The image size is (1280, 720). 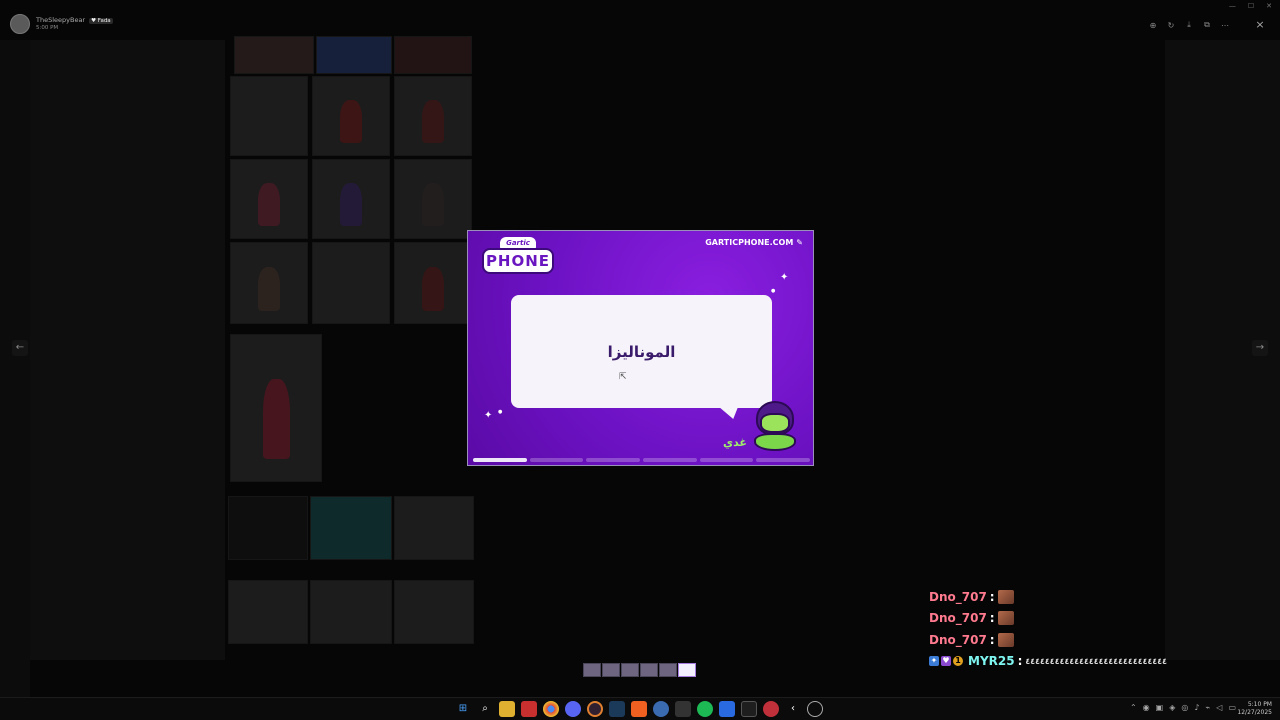 What do you see at coordinates (735, 442) in the screenshot?
I see `player-name: غدي` at bounding box center [735, 442].